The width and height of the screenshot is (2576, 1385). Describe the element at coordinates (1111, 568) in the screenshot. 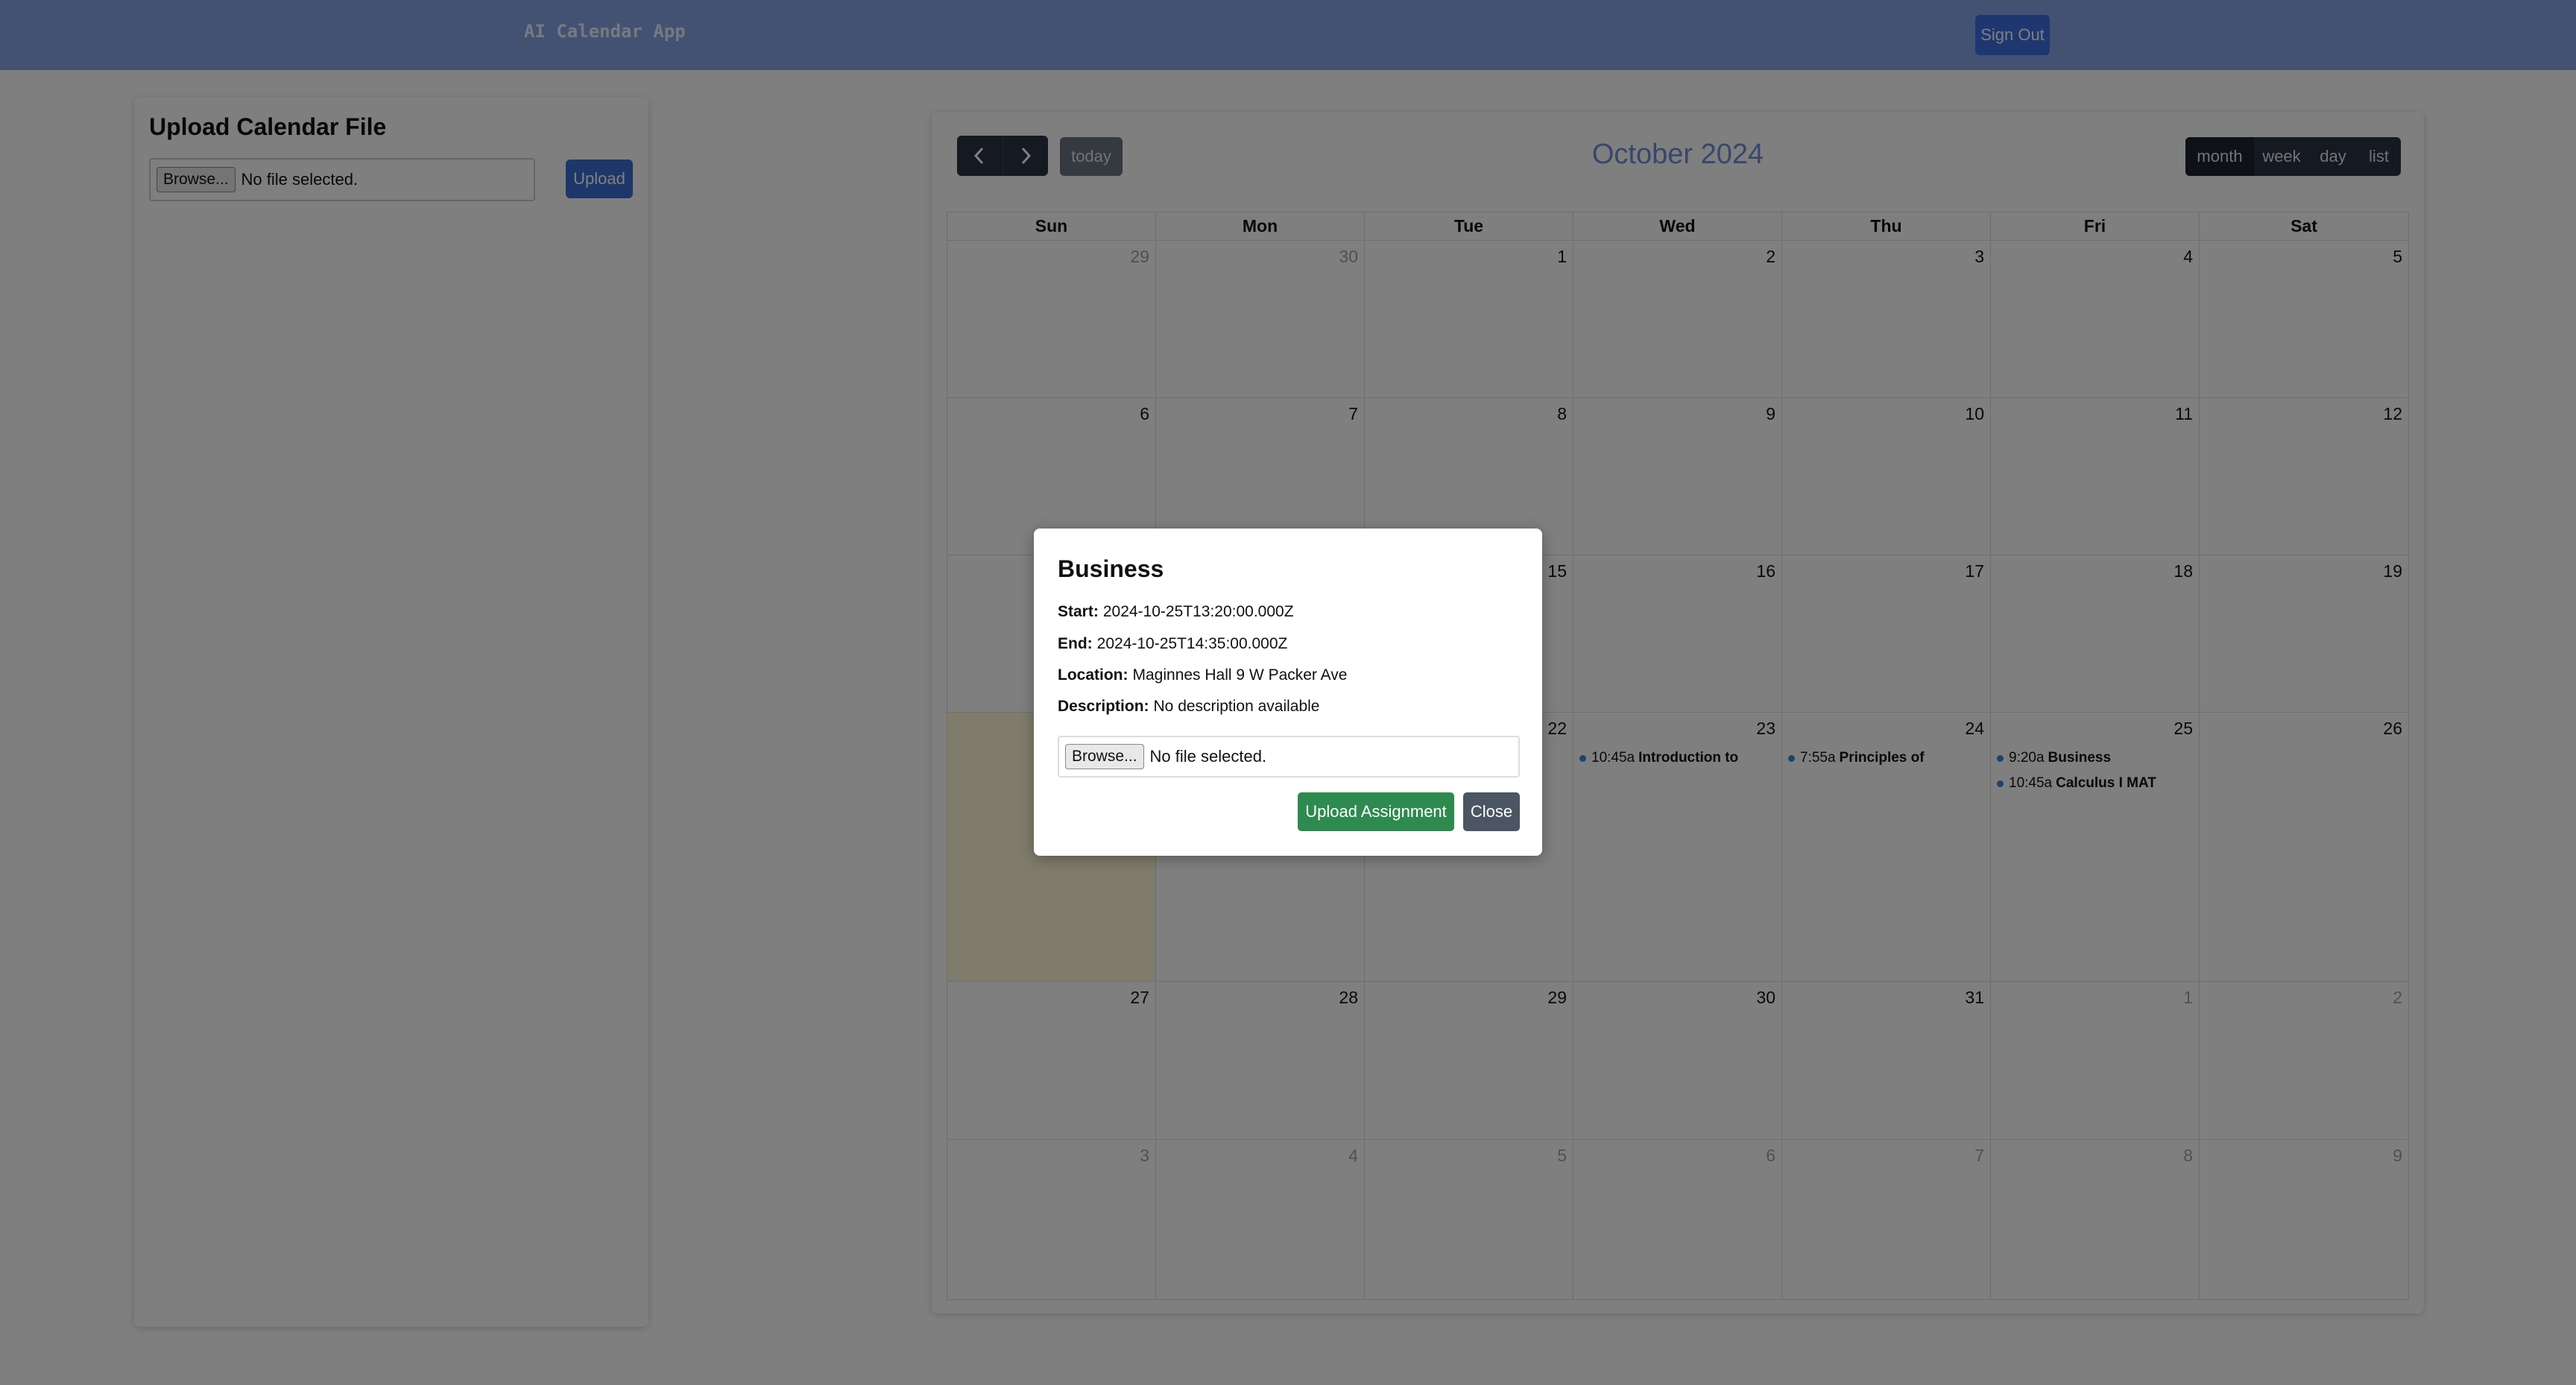

I see `modal-title: Business` at that location.